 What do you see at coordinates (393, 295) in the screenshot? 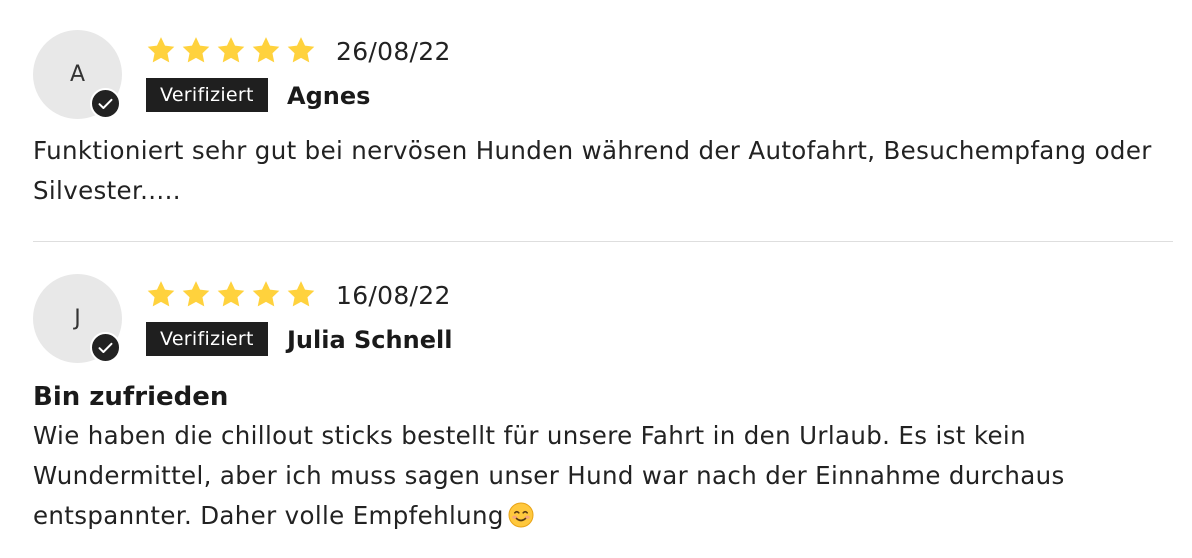
I see `review-date: 16/08/22` at bounding box center [393, 295].